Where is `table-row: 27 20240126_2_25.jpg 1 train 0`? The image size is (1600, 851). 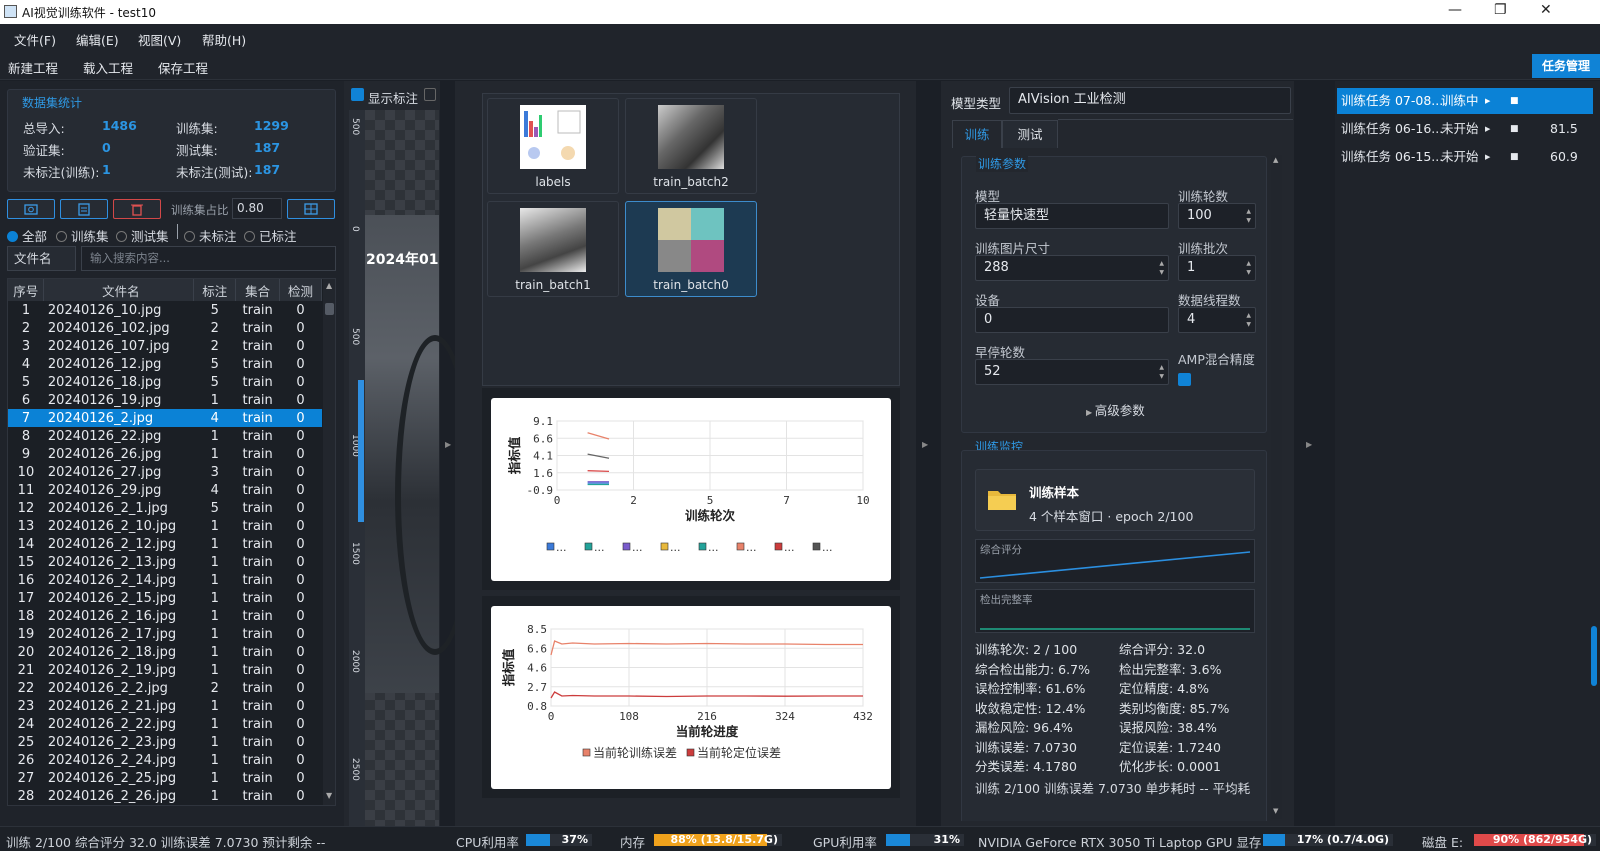 table-row: 27 20240126_2_25.jpg 1 train 0 is located at coordinates (165, 778).